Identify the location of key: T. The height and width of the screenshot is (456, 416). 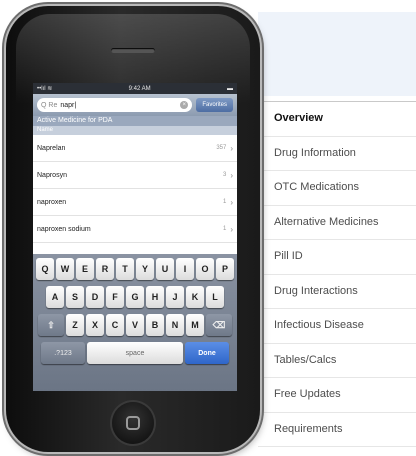
(125, 269).